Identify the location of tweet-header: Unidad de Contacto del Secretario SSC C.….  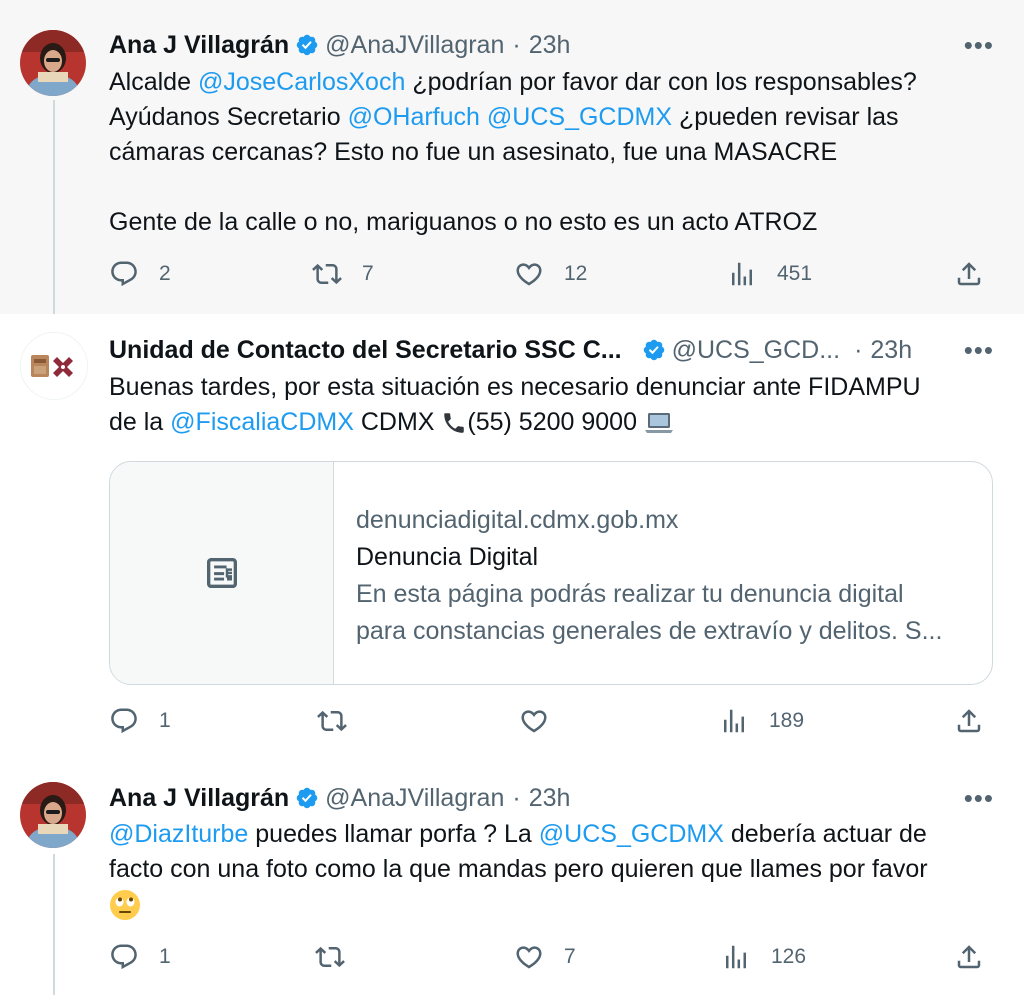
(551, 350).